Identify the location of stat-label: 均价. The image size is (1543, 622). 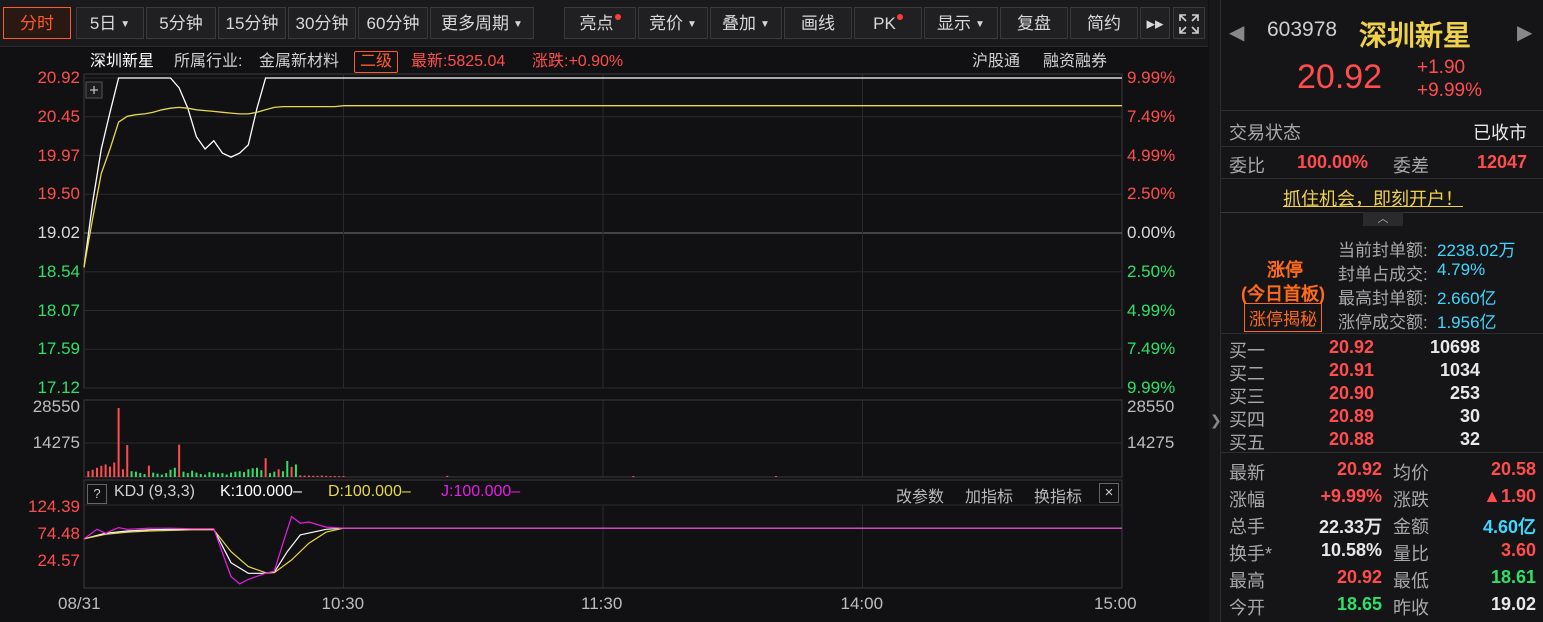
(1411, 473).